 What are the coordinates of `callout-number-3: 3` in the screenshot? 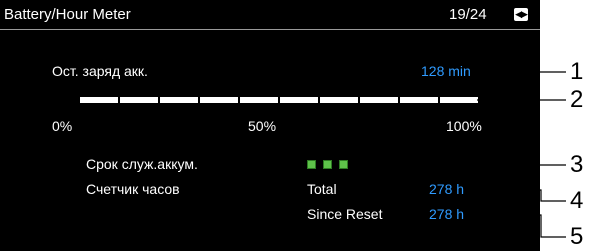 It's located at (577, 164).